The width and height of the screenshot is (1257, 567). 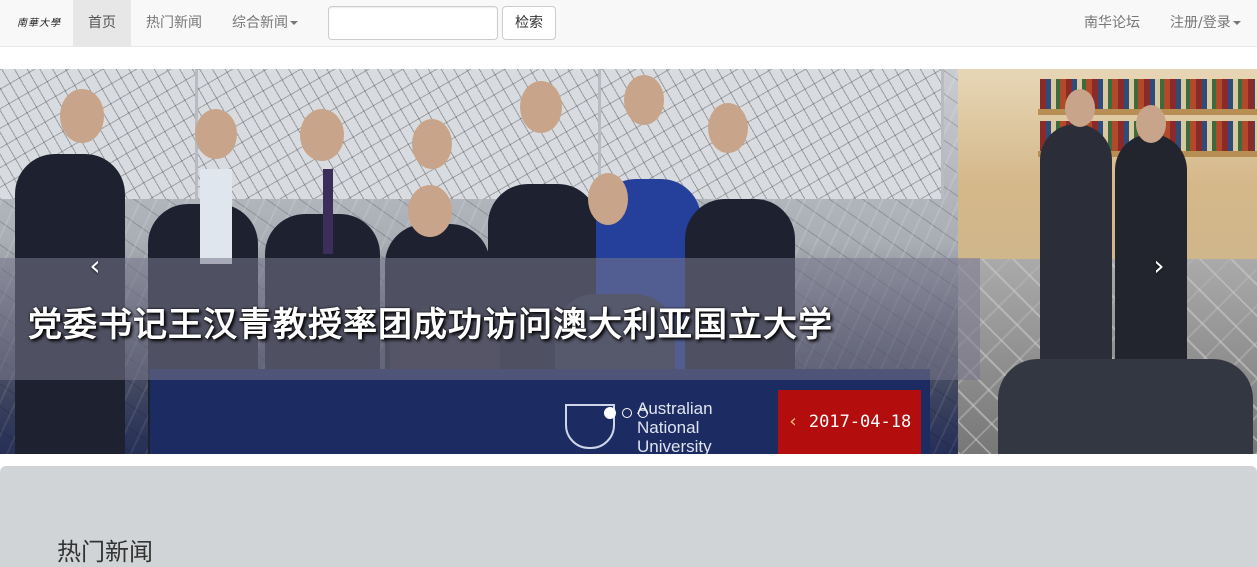 I want to click on group-figures, so click(x=1125, y=406).